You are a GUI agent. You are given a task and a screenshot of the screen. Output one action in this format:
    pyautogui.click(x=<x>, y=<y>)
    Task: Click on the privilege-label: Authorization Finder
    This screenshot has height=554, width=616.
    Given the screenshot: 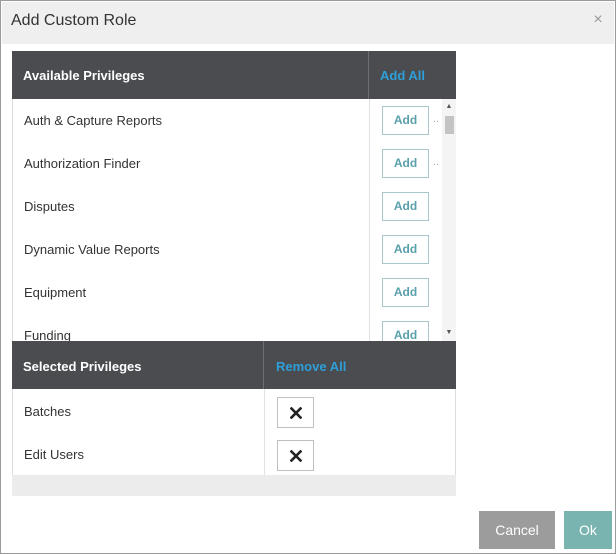 What is the action you would take?
    pyautogui.click(x=82, y=163)
    